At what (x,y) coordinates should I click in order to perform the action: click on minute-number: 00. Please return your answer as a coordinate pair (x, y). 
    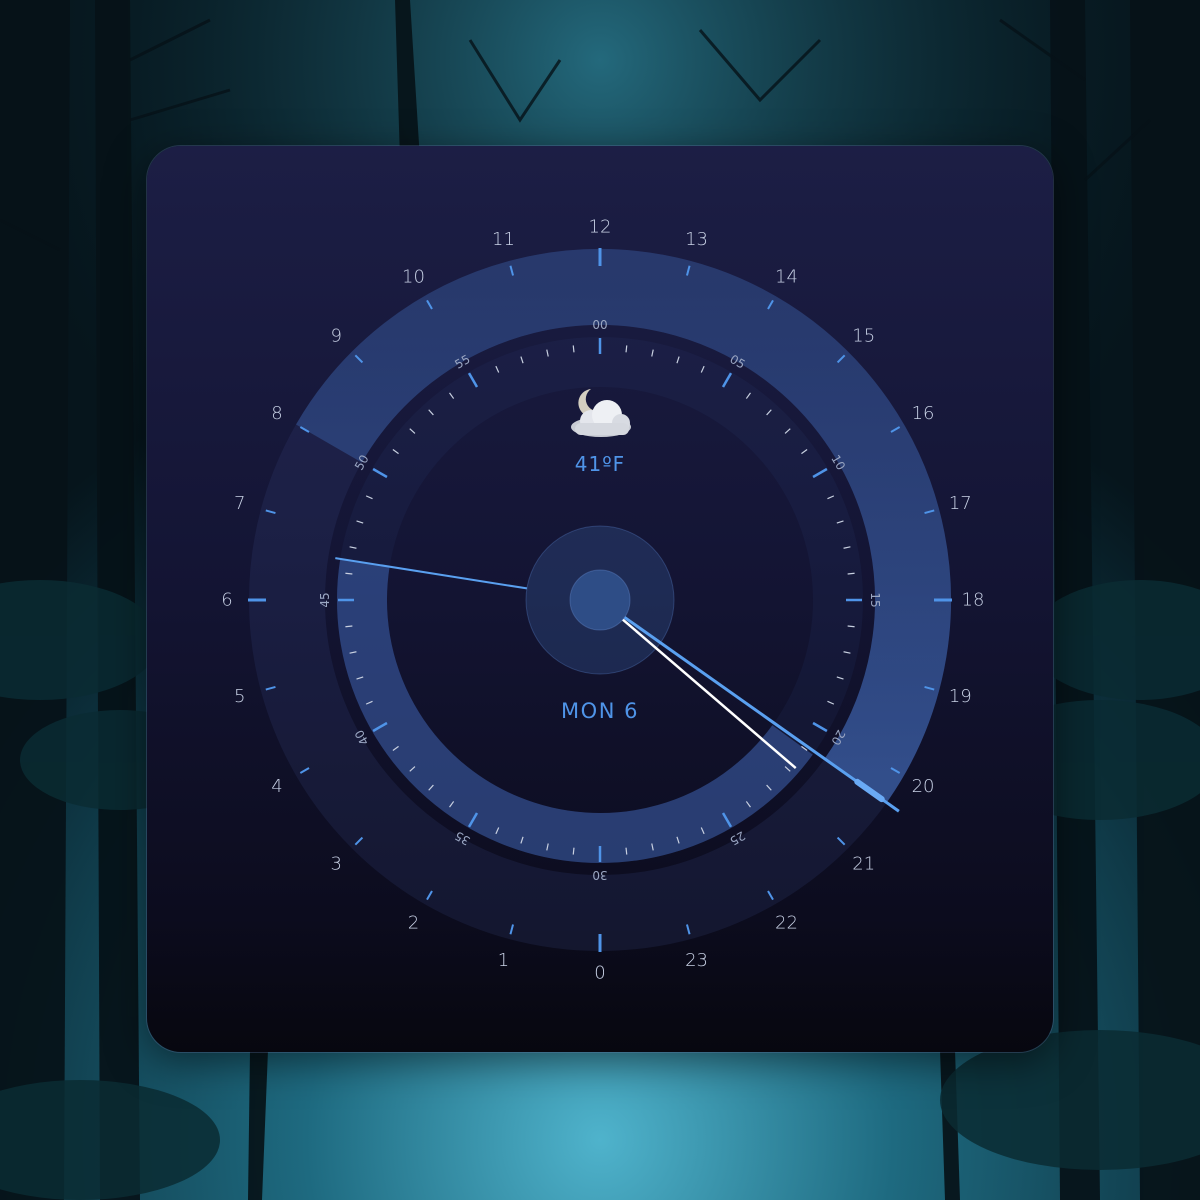
    Looking at the image, I should click on (599, 325).